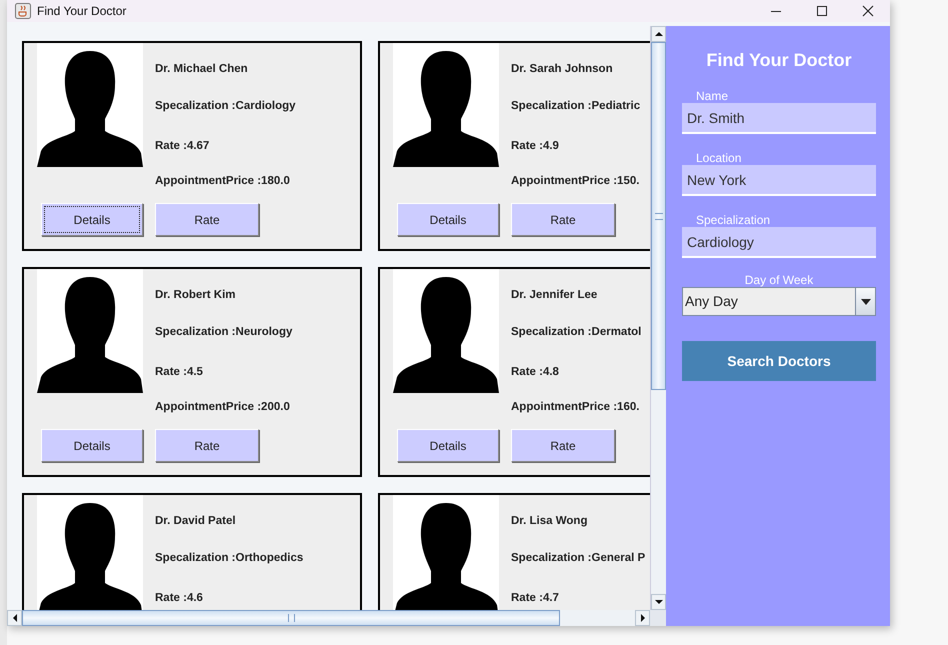  I want to click on horizontal-scrollbar, so click(328, 618).